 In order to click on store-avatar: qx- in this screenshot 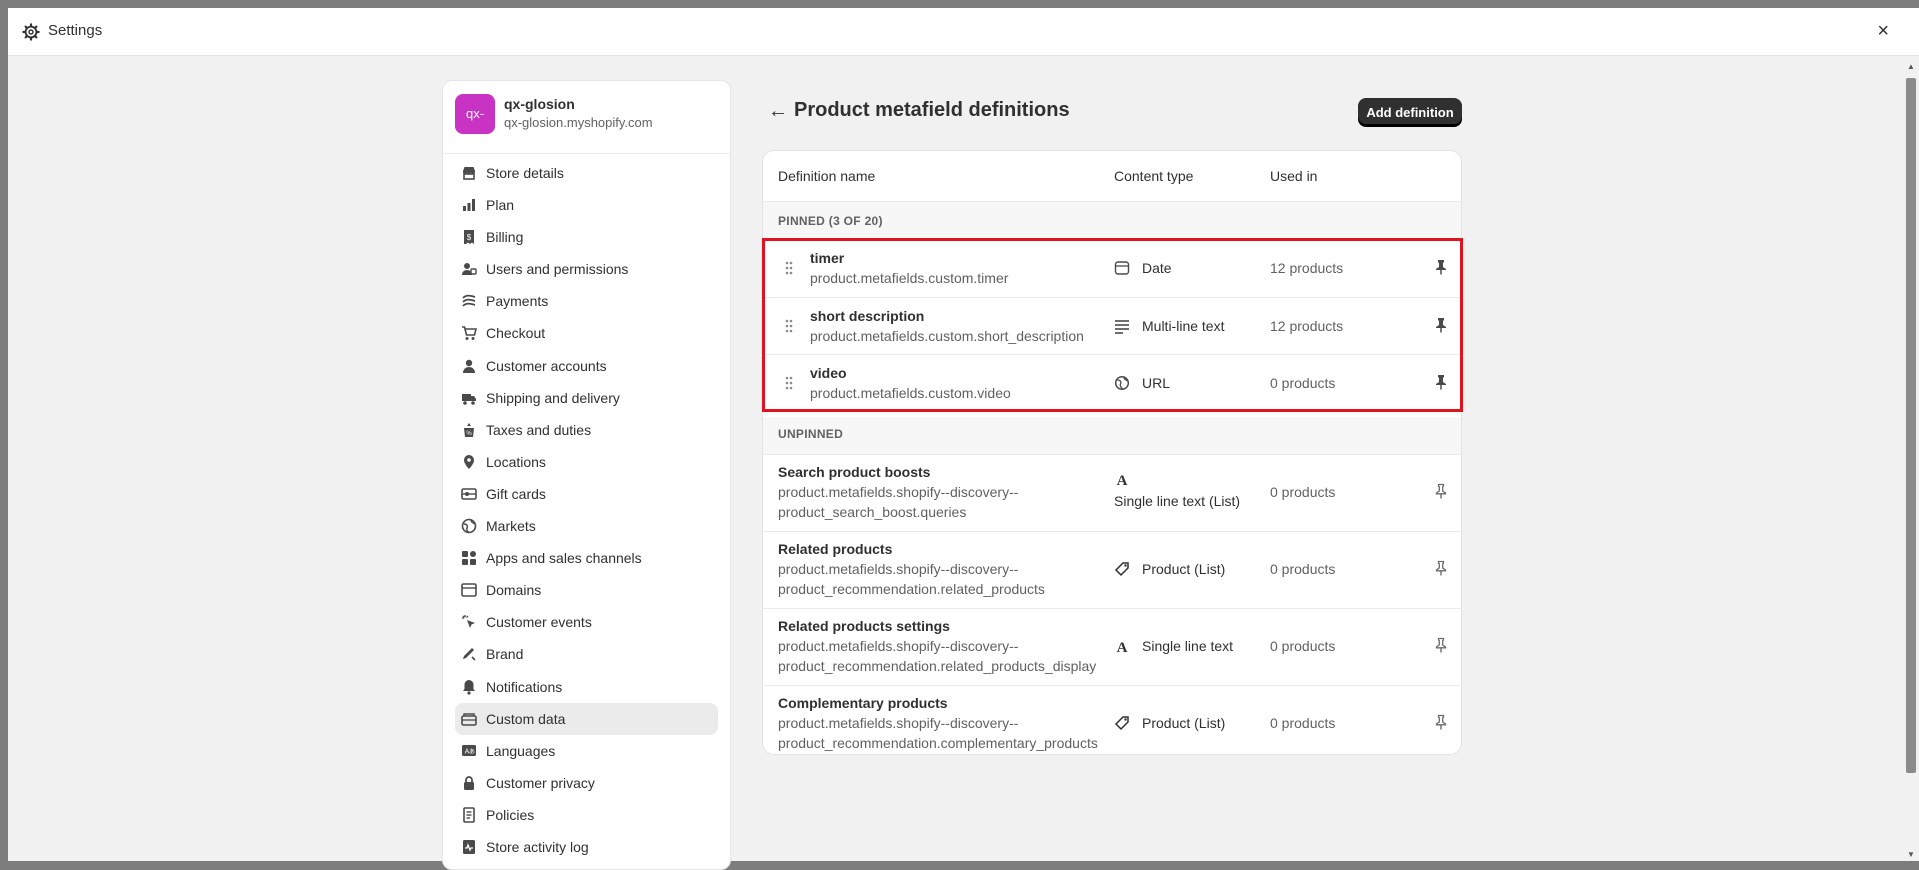, I will do `click(475, 114)`.